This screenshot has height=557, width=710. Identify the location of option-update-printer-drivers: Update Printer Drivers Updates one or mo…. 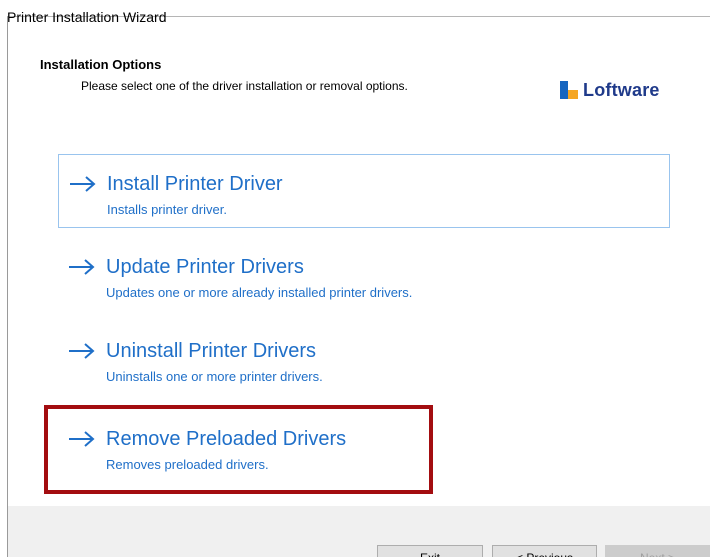
(364, 275).